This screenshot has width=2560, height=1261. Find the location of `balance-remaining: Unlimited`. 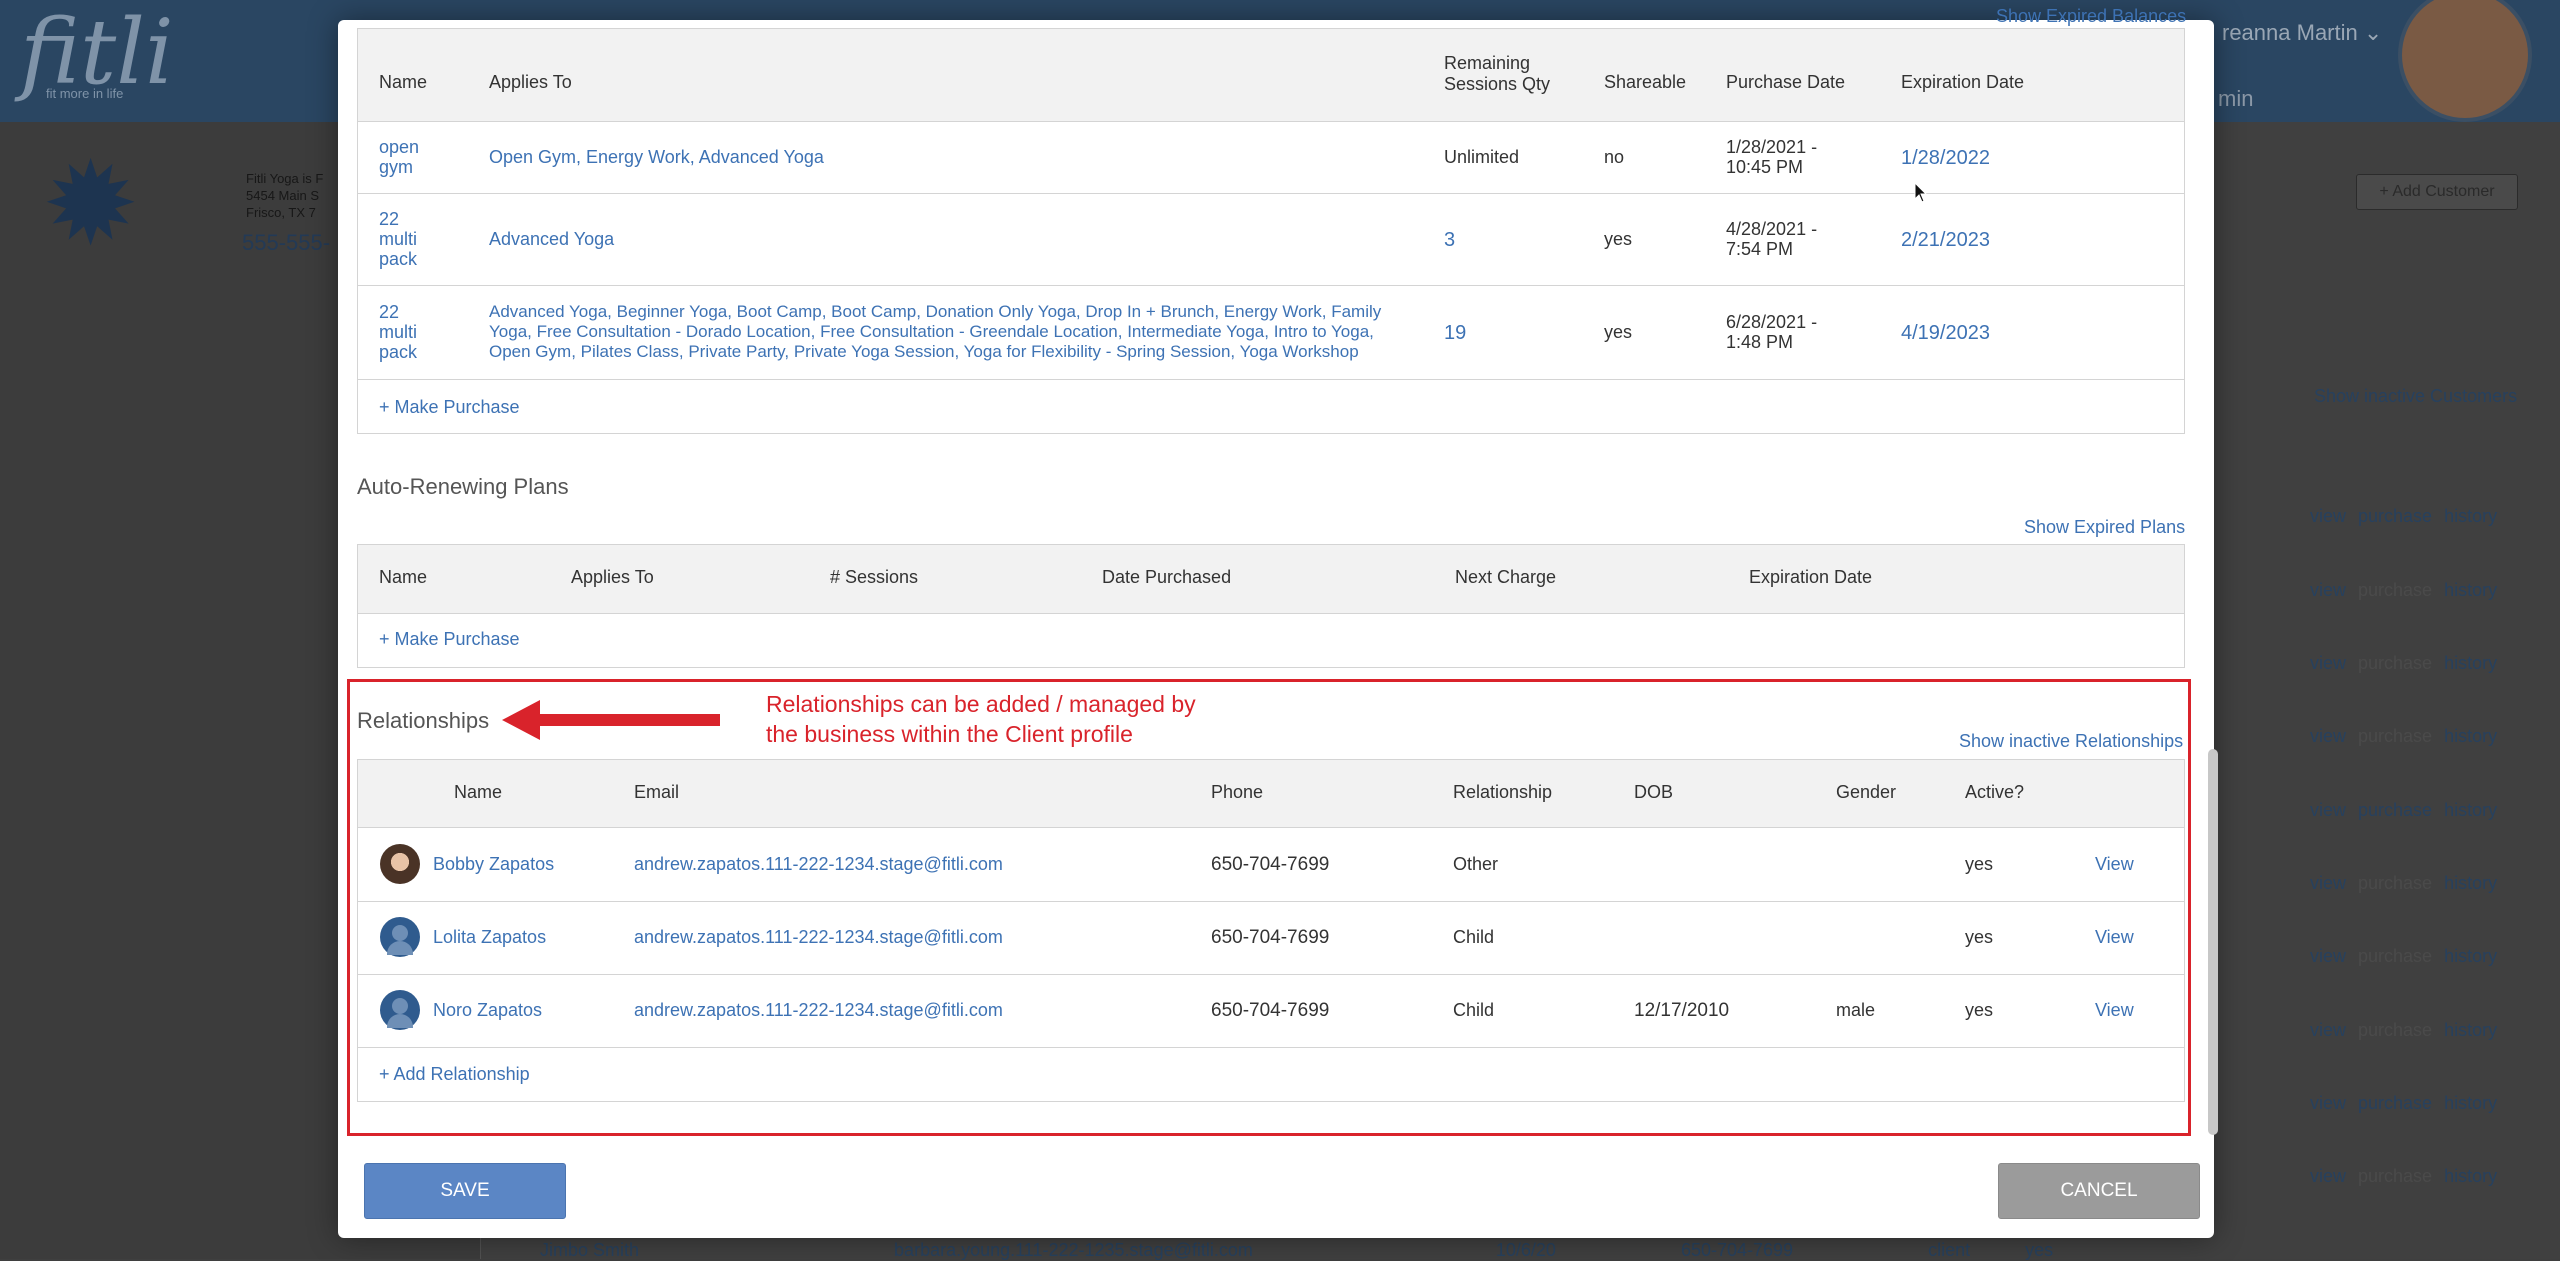

balance-remaining: Unlimited is located at coordinates (1482, 157).